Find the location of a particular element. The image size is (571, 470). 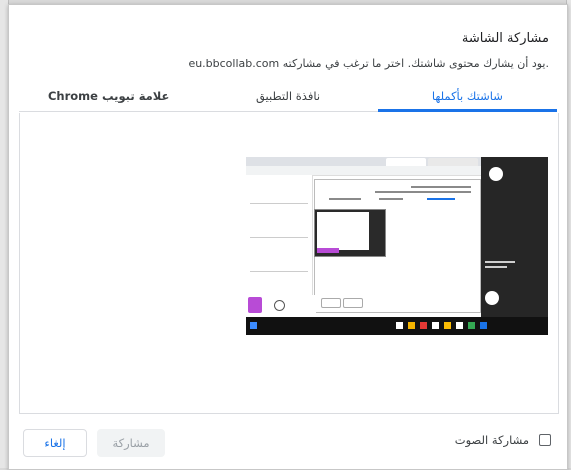

share-button: مشاركة is located at coordinates (131, 443).